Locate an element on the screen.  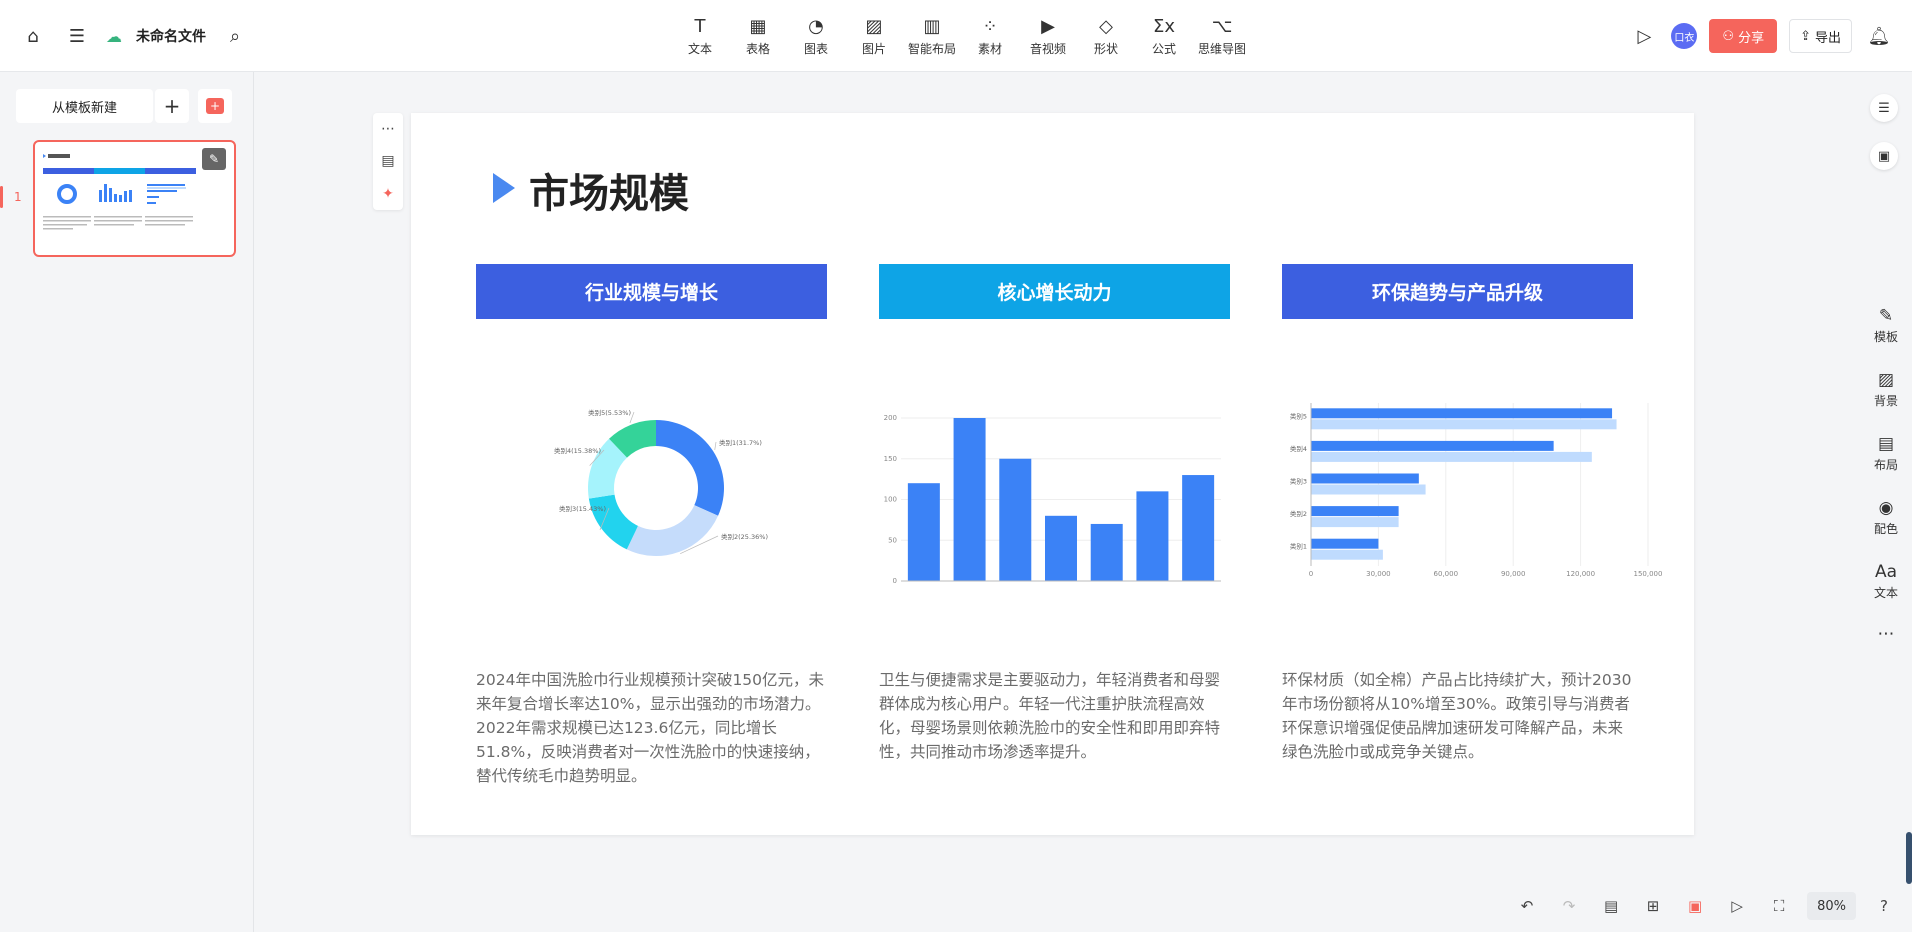
bar-chart: 0 50 100 150 200 类别1 类别2 类别3 类别4 类别5 类别6 类别7 is located at coordinates (1051, 488).